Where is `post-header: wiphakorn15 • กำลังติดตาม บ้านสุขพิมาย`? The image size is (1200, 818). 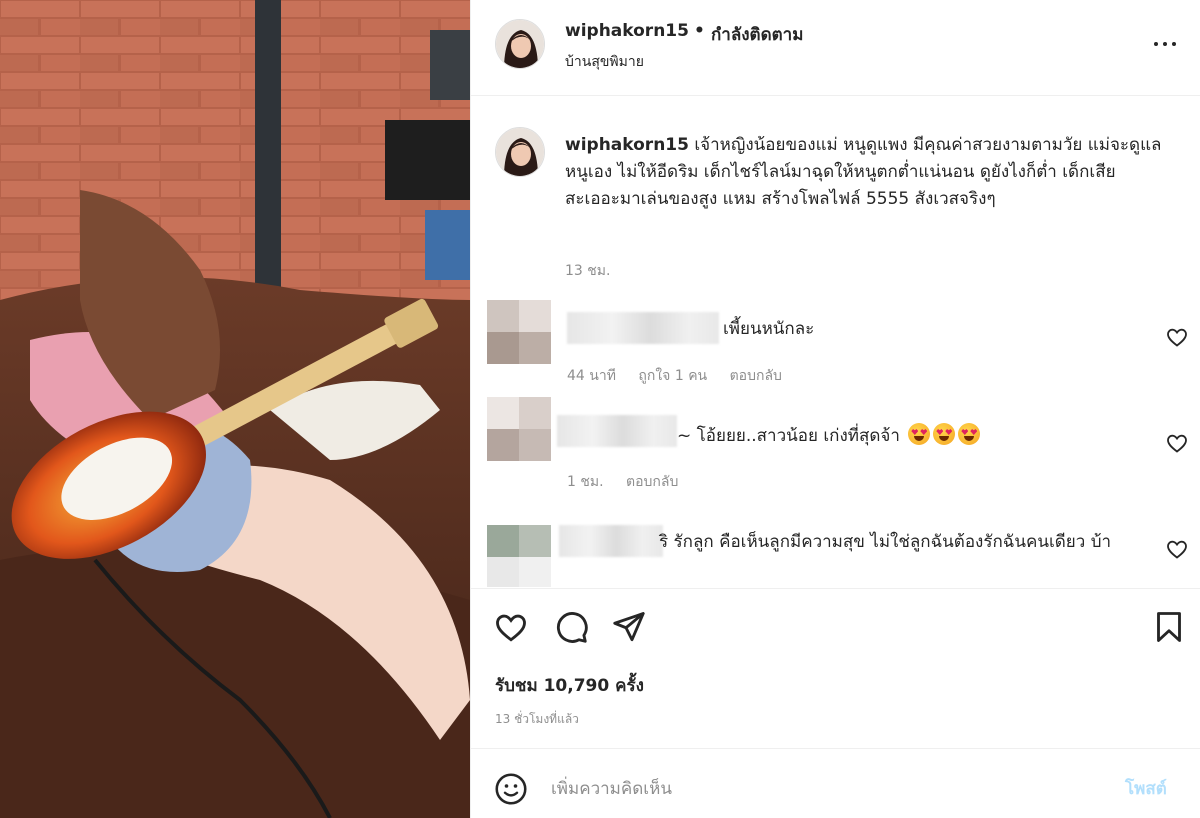
post-header: wiphakorn15 • กำลังติดตาม บ้านสุขพิมาย is located at coordinates (835, 48).